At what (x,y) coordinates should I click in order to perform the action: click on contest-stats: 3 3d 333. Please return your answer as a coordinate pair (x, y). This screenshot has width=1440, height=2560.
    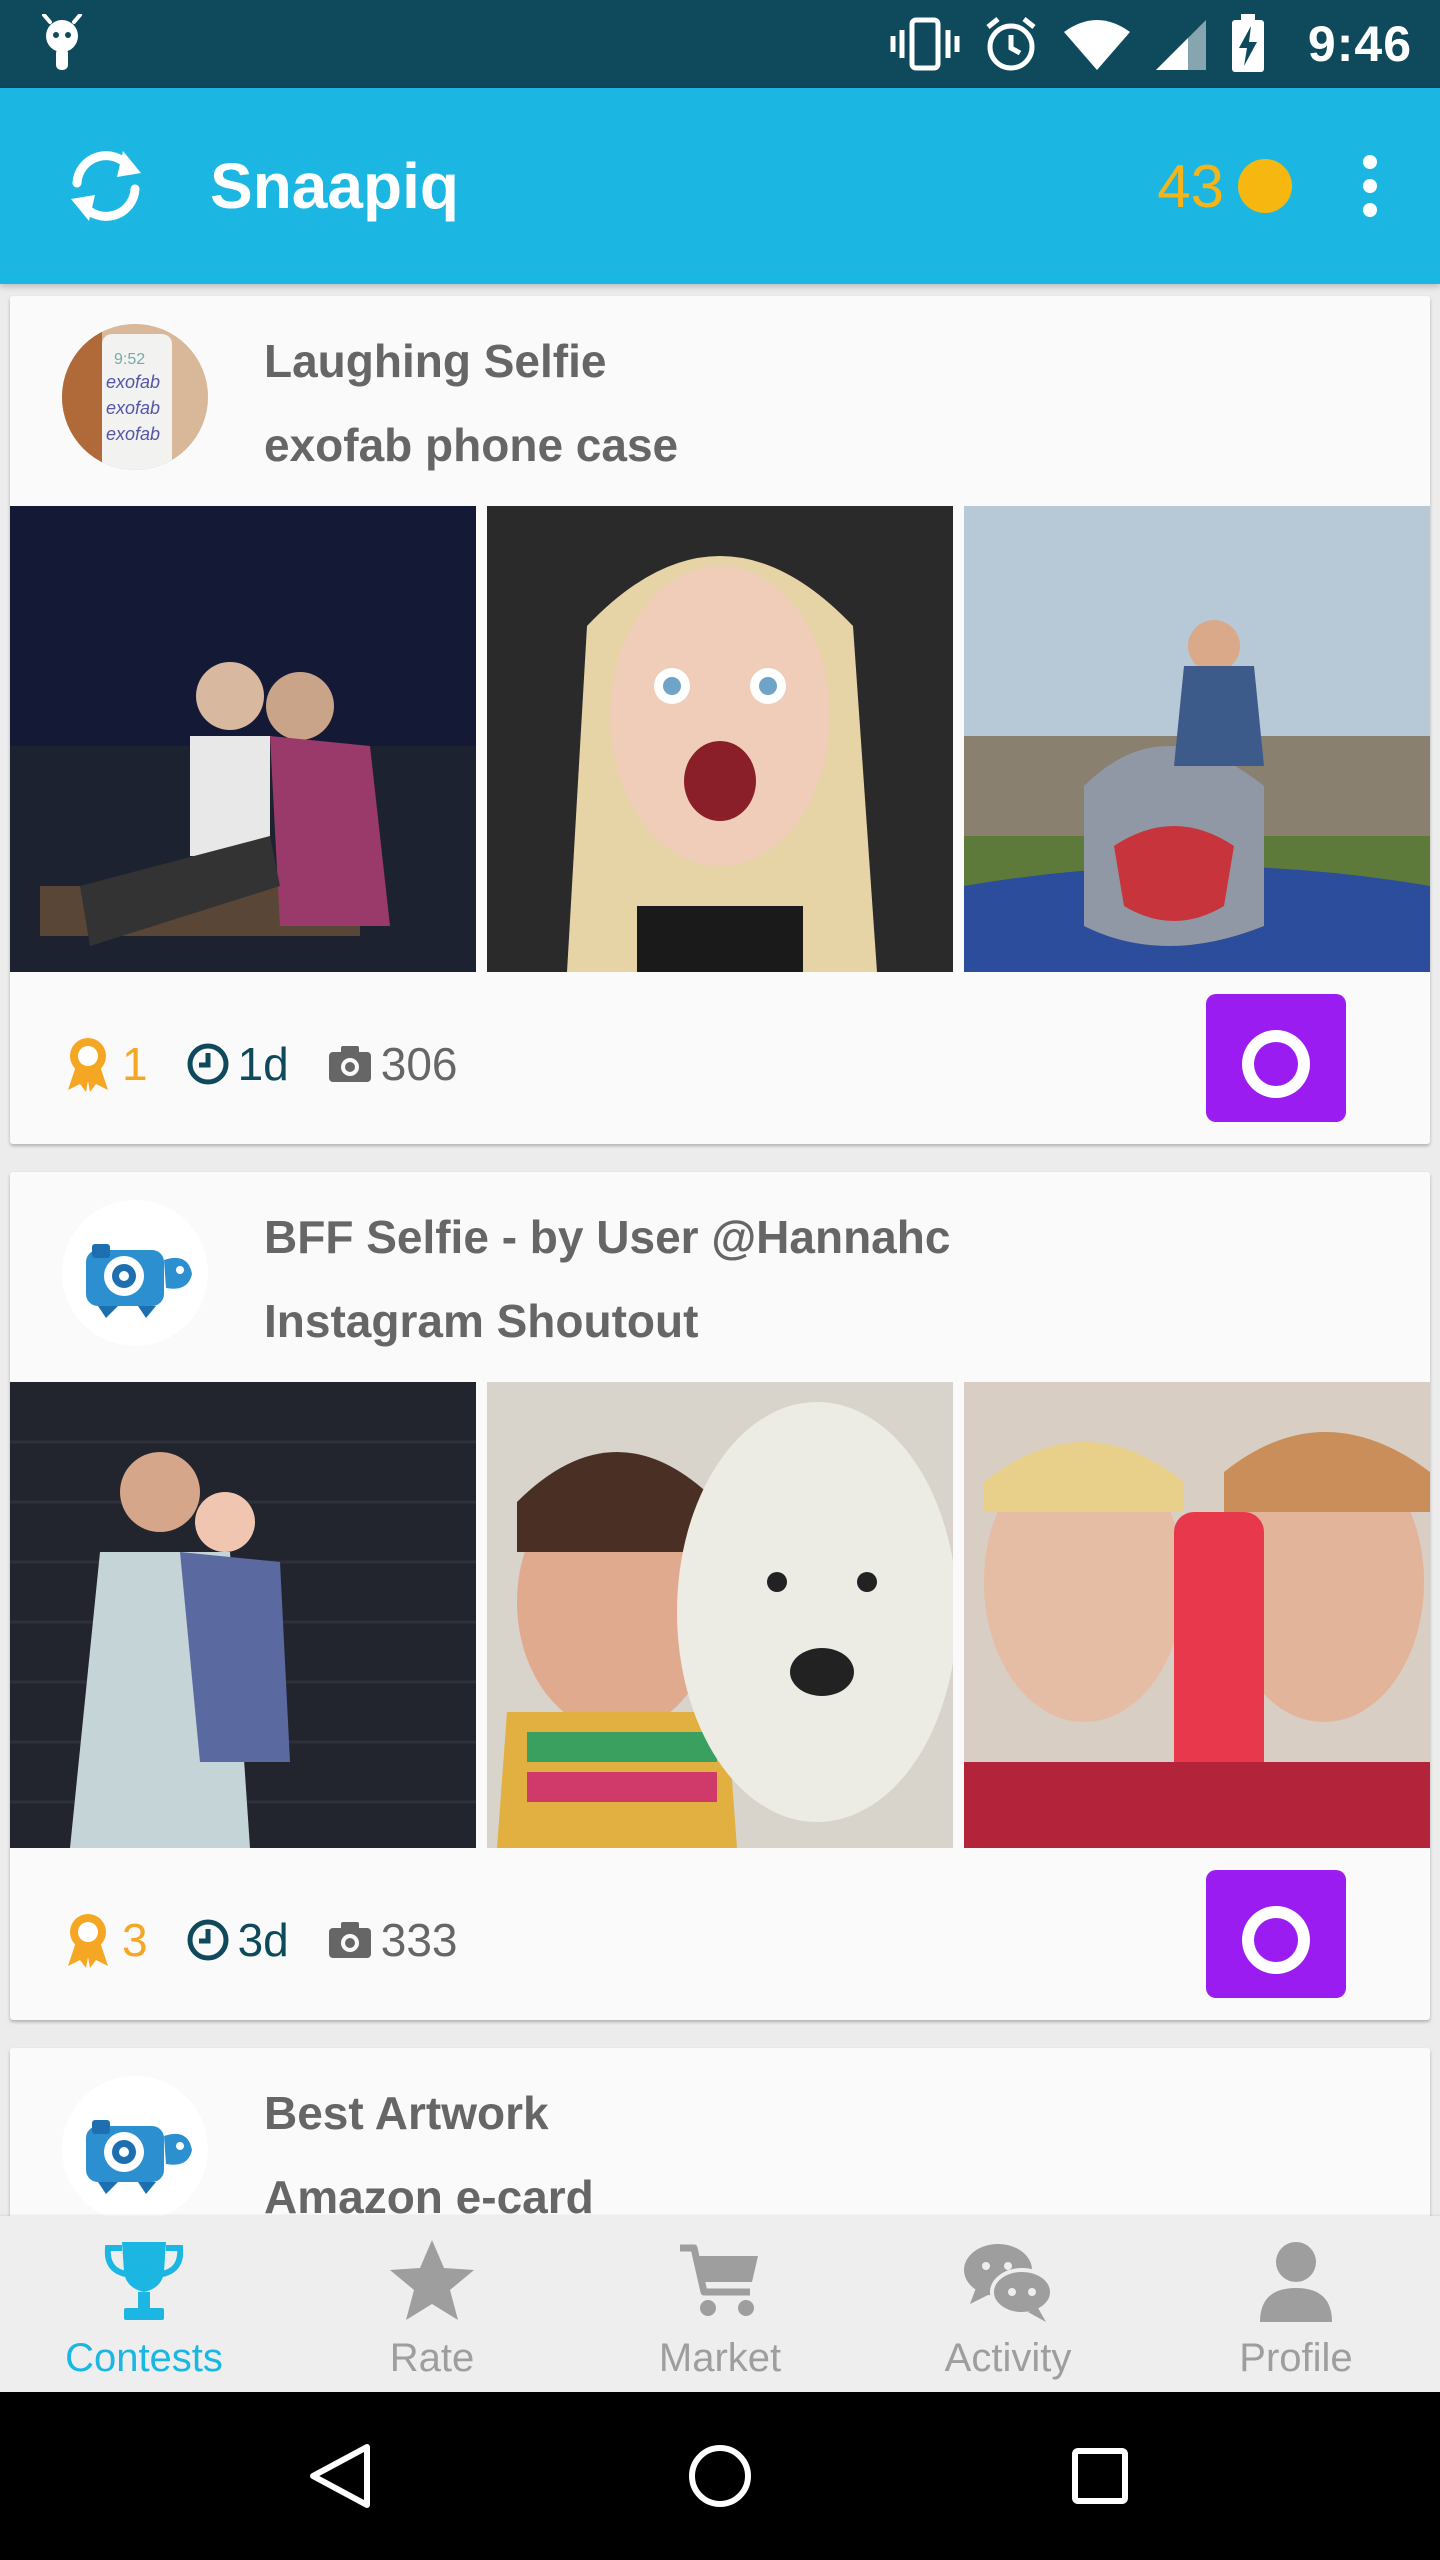
    Looking at the image, I should click on (279, 1940).